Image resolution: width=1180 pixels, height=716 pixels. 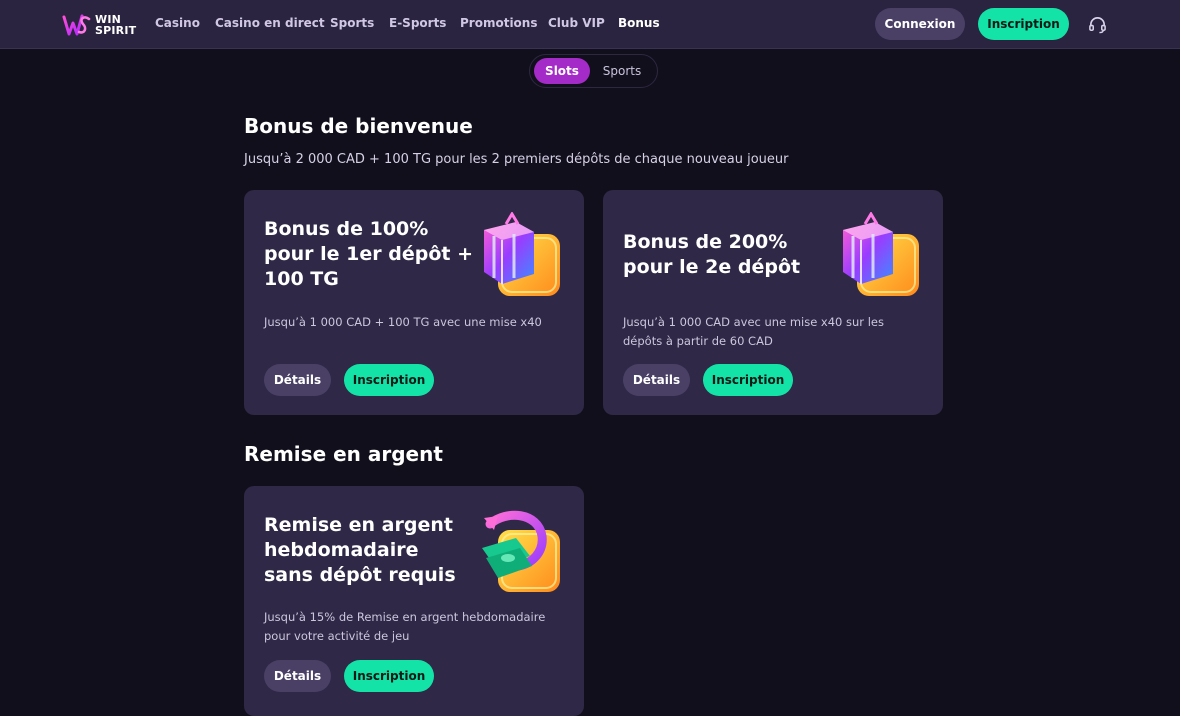 What do you see at coordinates (576, 23) in the screenshot?
I see `nav-item-club-vip: Club VIP` at bounding box center [576, 23].